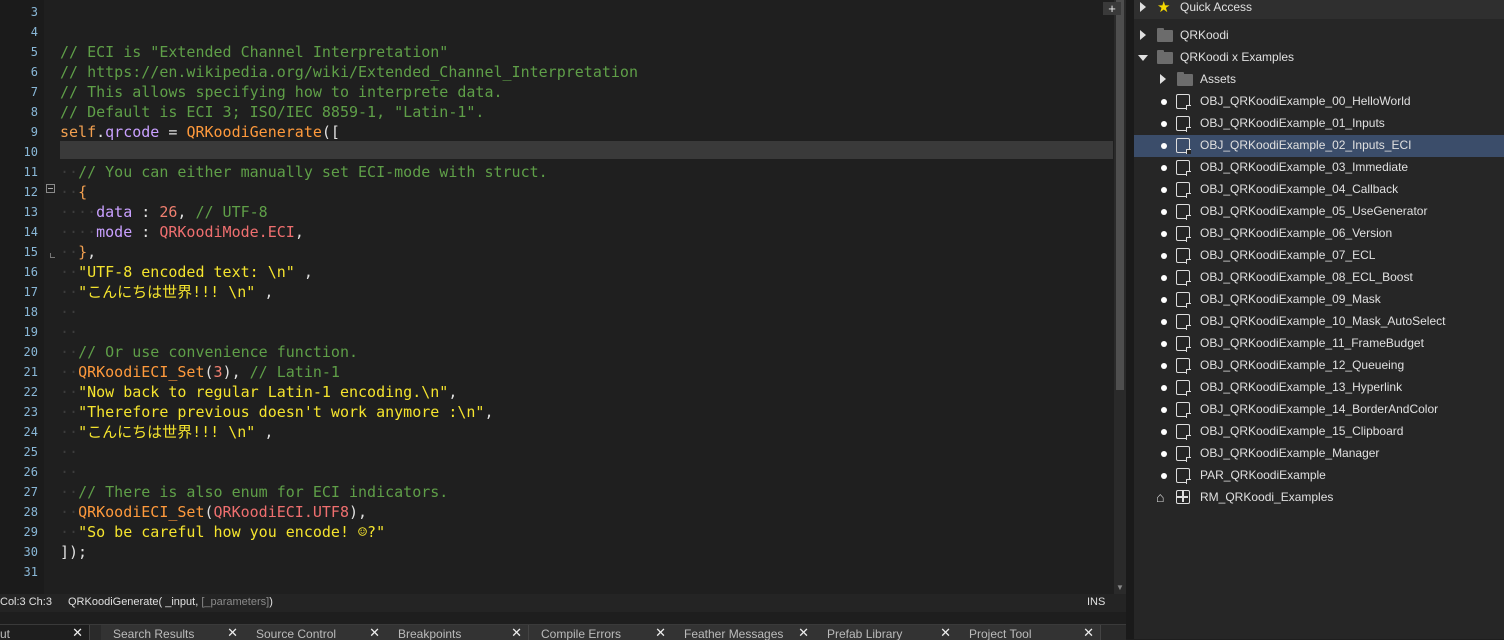 The width and height of the screenshot is (1504, 640). Describe the element at coordinates (1000, 633) in the screenshot. I see `tab-label: Project Tool` at that location.